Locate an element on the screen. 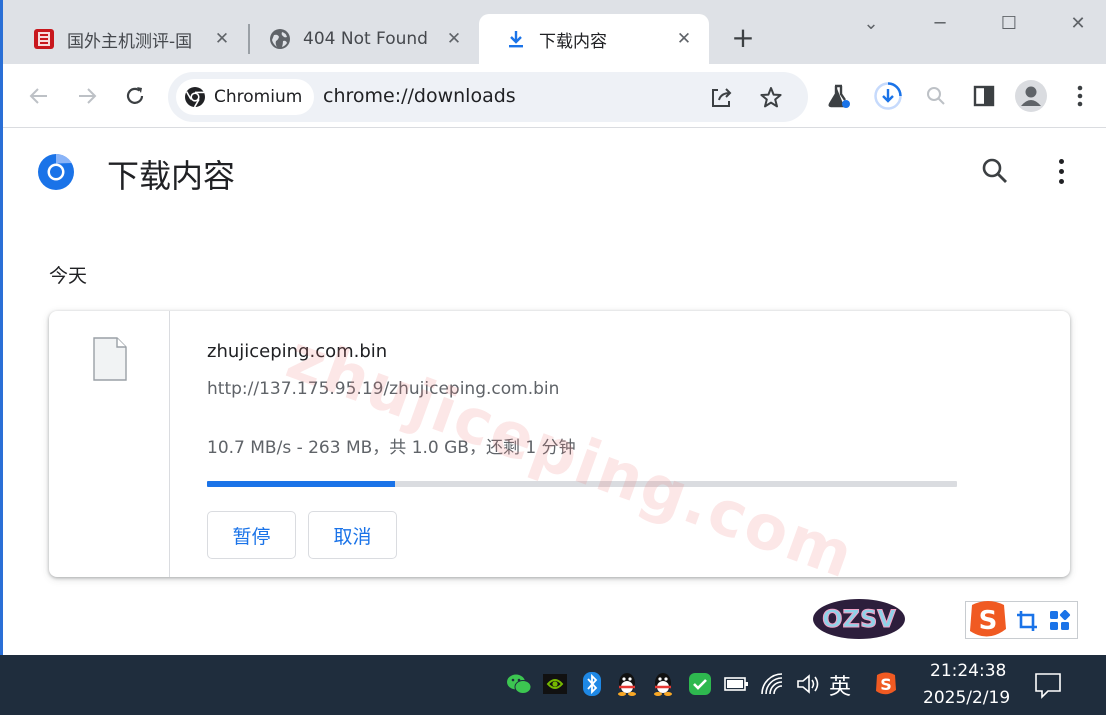 Image resolution: width=1106 pixels, height=715 pixels. file-icon is located at coordinates (110, 359).